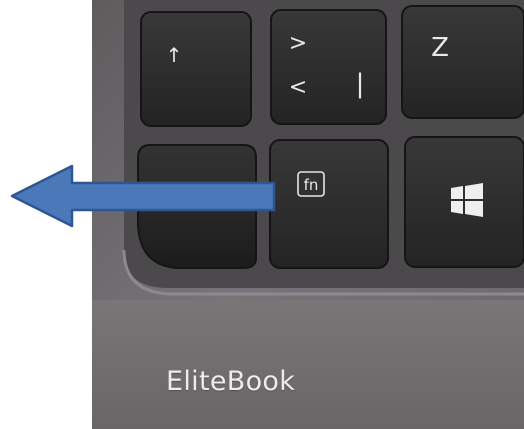  I want to click on key-up-arrow, so click(196, 69).